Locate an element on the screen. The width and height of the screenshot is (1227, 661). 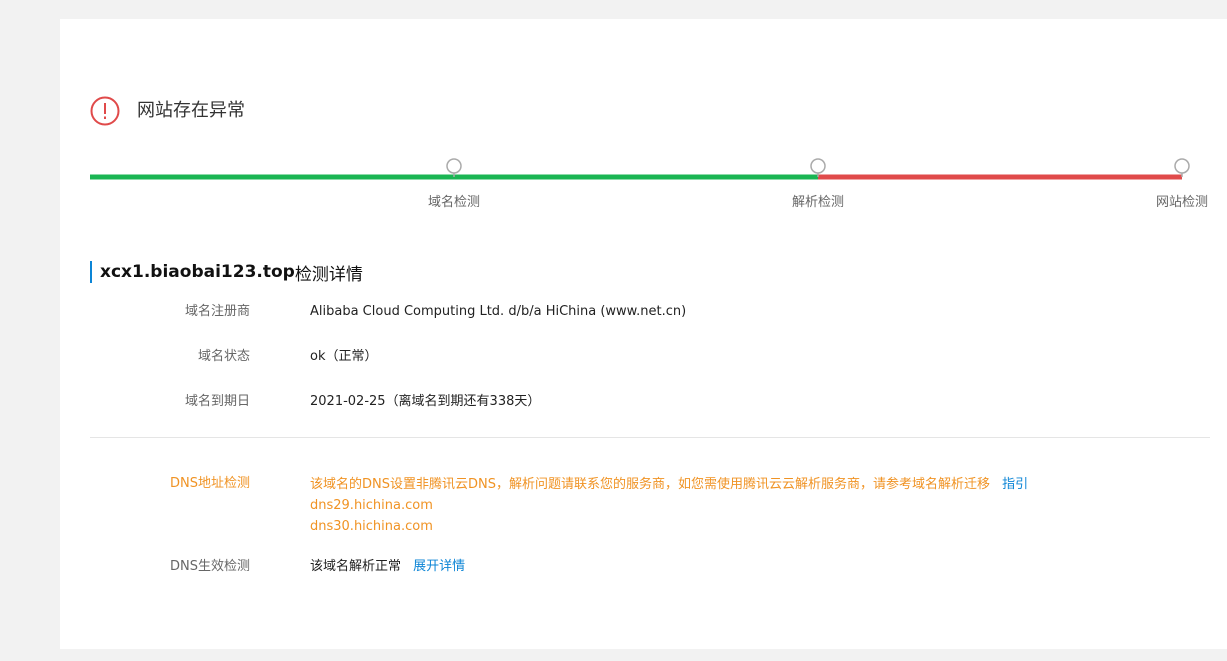
status-title: 网站存在异常 is located at coordinates (191, 110).